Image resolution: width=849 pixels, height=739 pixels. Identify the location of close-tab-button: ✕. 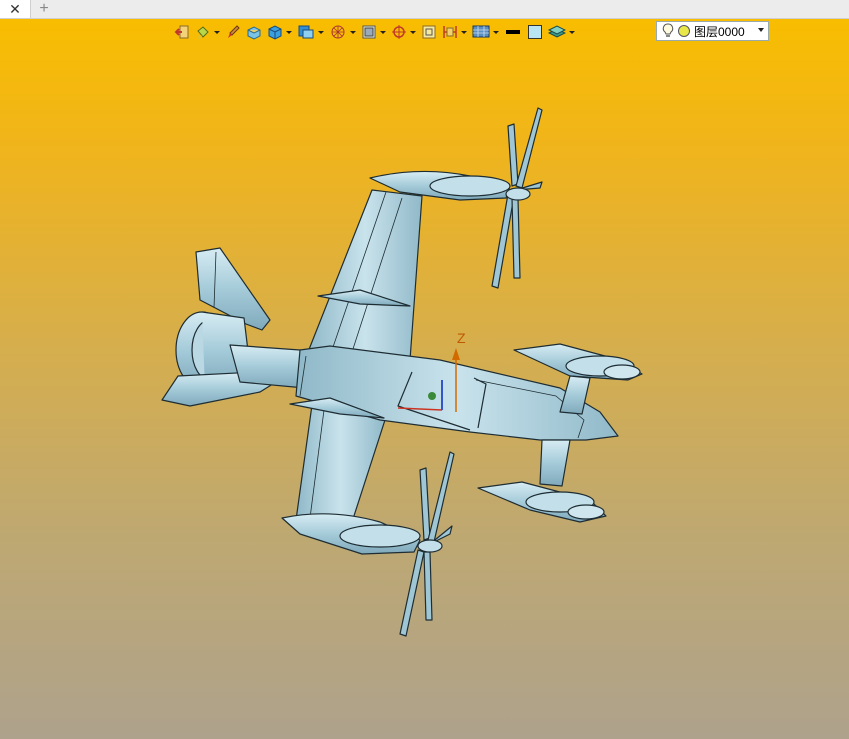
(15, 9).